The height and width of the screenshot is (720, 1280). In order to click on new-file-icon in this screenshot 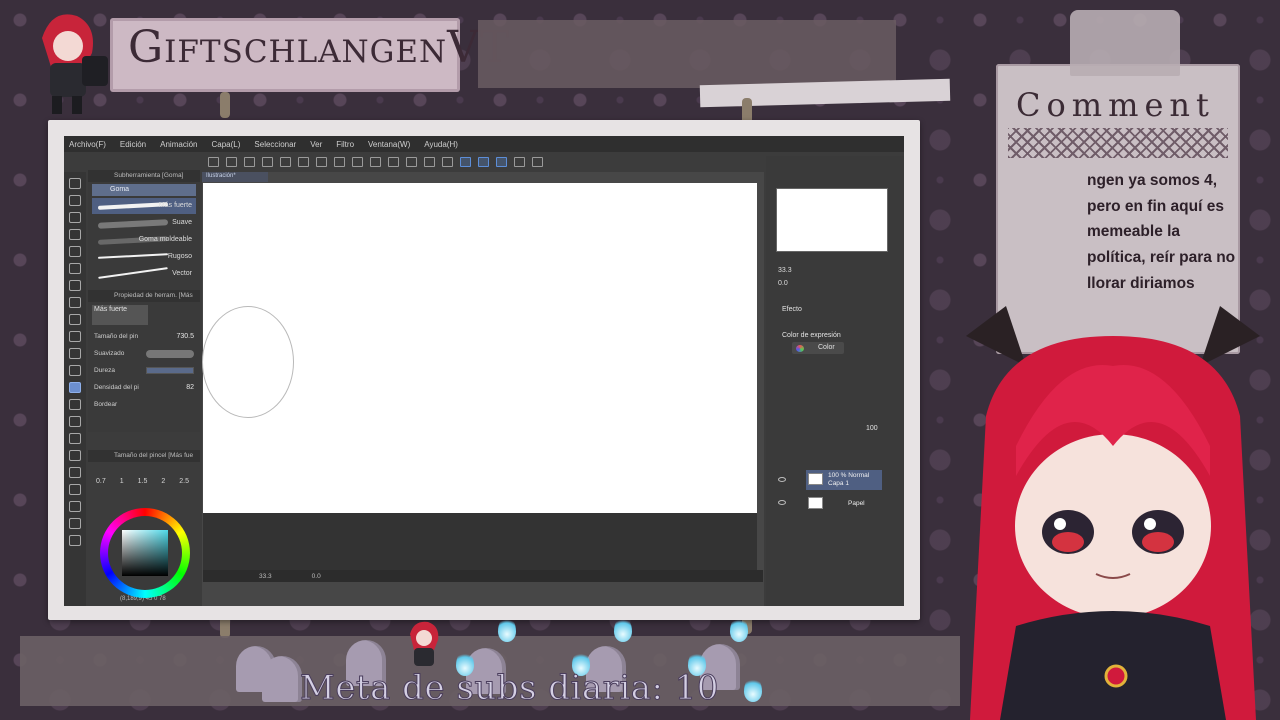, I will do `click(231, 162)`.